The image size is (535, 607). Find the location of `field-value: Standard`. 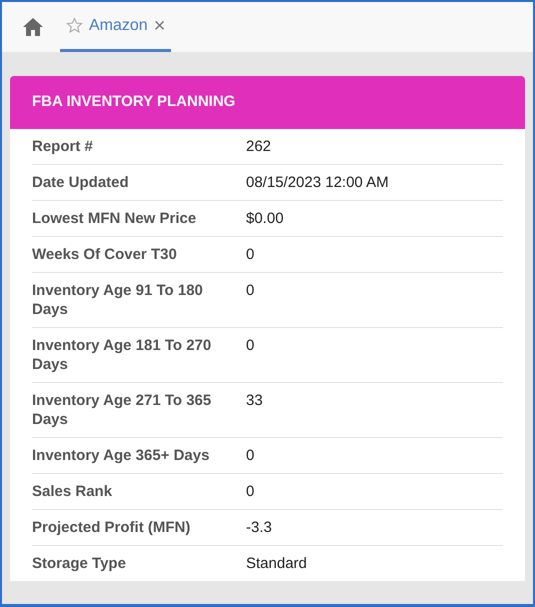

field-value: Standard is located at coordinates (276, 563).